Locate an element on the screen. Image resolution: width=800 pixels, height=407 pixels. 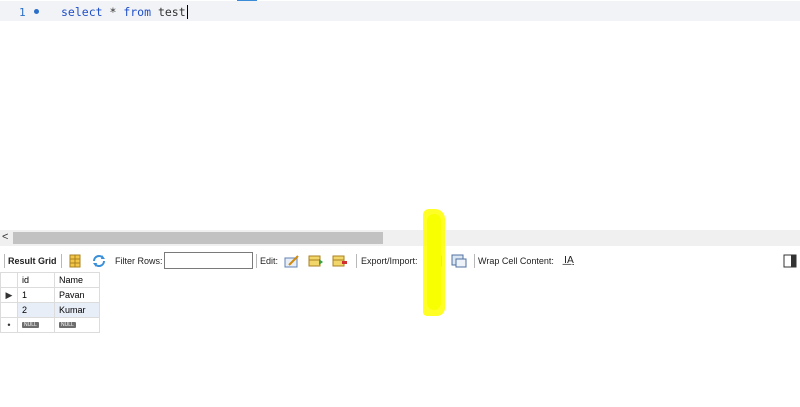
new-row: • NULL NULL is located at coordinates (50, 325).